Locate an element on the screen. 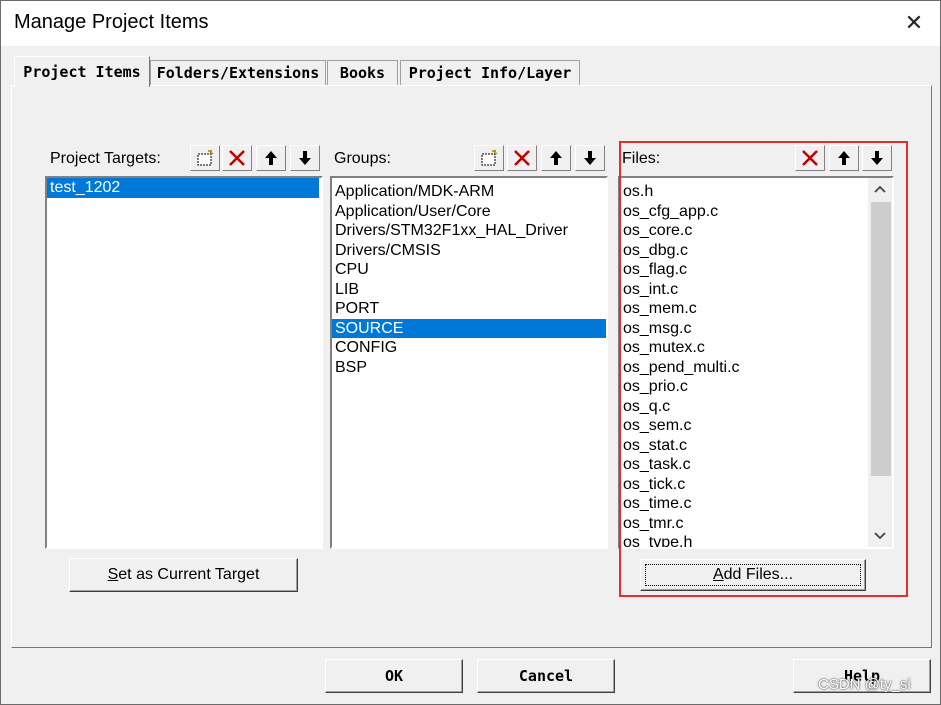 The width and height of the screenshot is (941, 705). groups-move-up-button is located at coordinates (556, 158).